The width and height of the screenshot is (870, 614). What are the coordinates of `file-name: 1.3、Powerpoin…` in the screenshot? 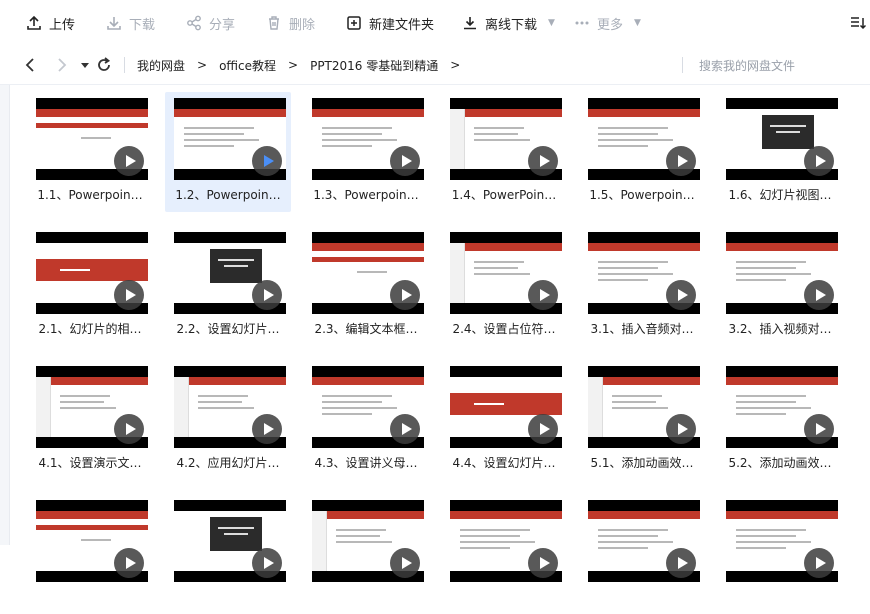 It's located at (366, 195).